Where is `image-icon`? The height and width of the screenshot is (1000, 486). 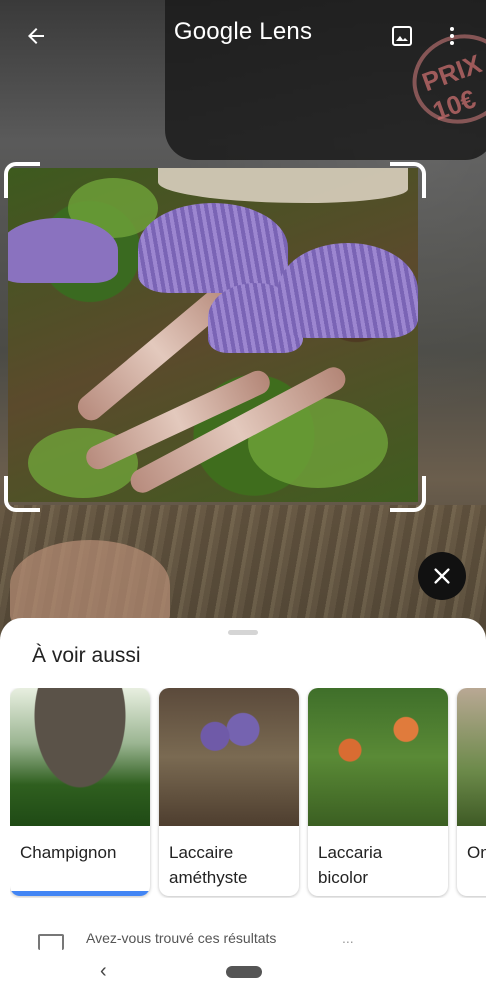
image-icon is located at coordinates (402, 36).